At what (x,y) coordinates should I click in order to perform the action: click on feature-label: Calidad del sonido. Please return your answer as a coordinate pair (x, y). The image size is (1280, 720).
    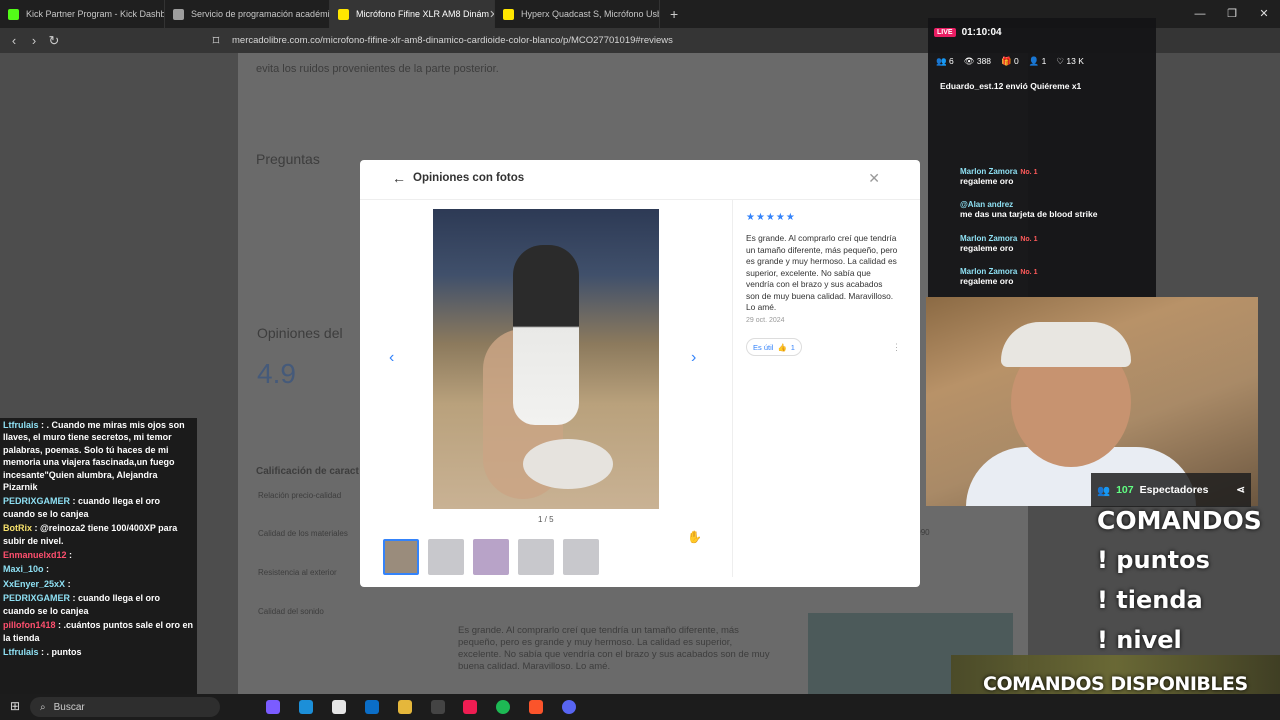
    Looking at the image, I should click on (291, 611).